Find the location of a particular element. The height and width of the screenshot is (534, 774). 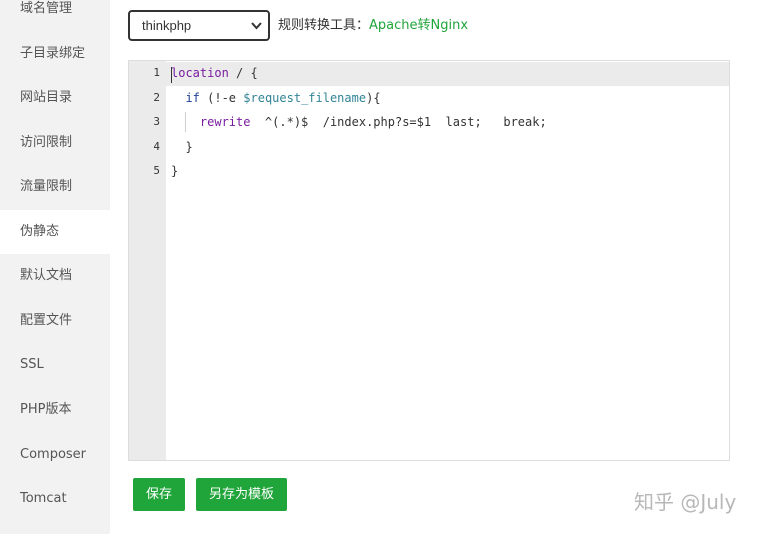

code-line: location / { is located at coordinates (214, 73).